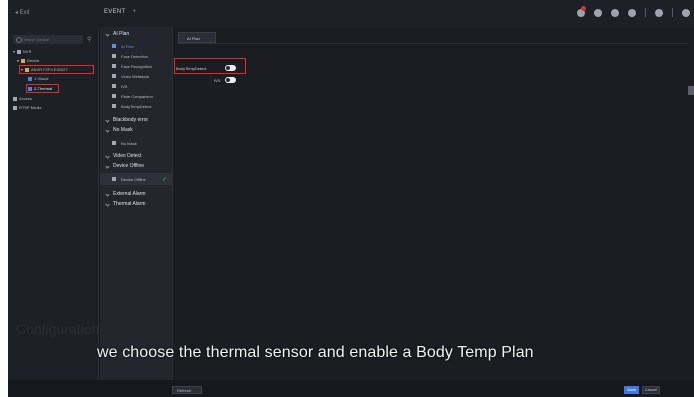 The image size is (694, 397). I want to click on thermometer-icon, so click(114, 106).